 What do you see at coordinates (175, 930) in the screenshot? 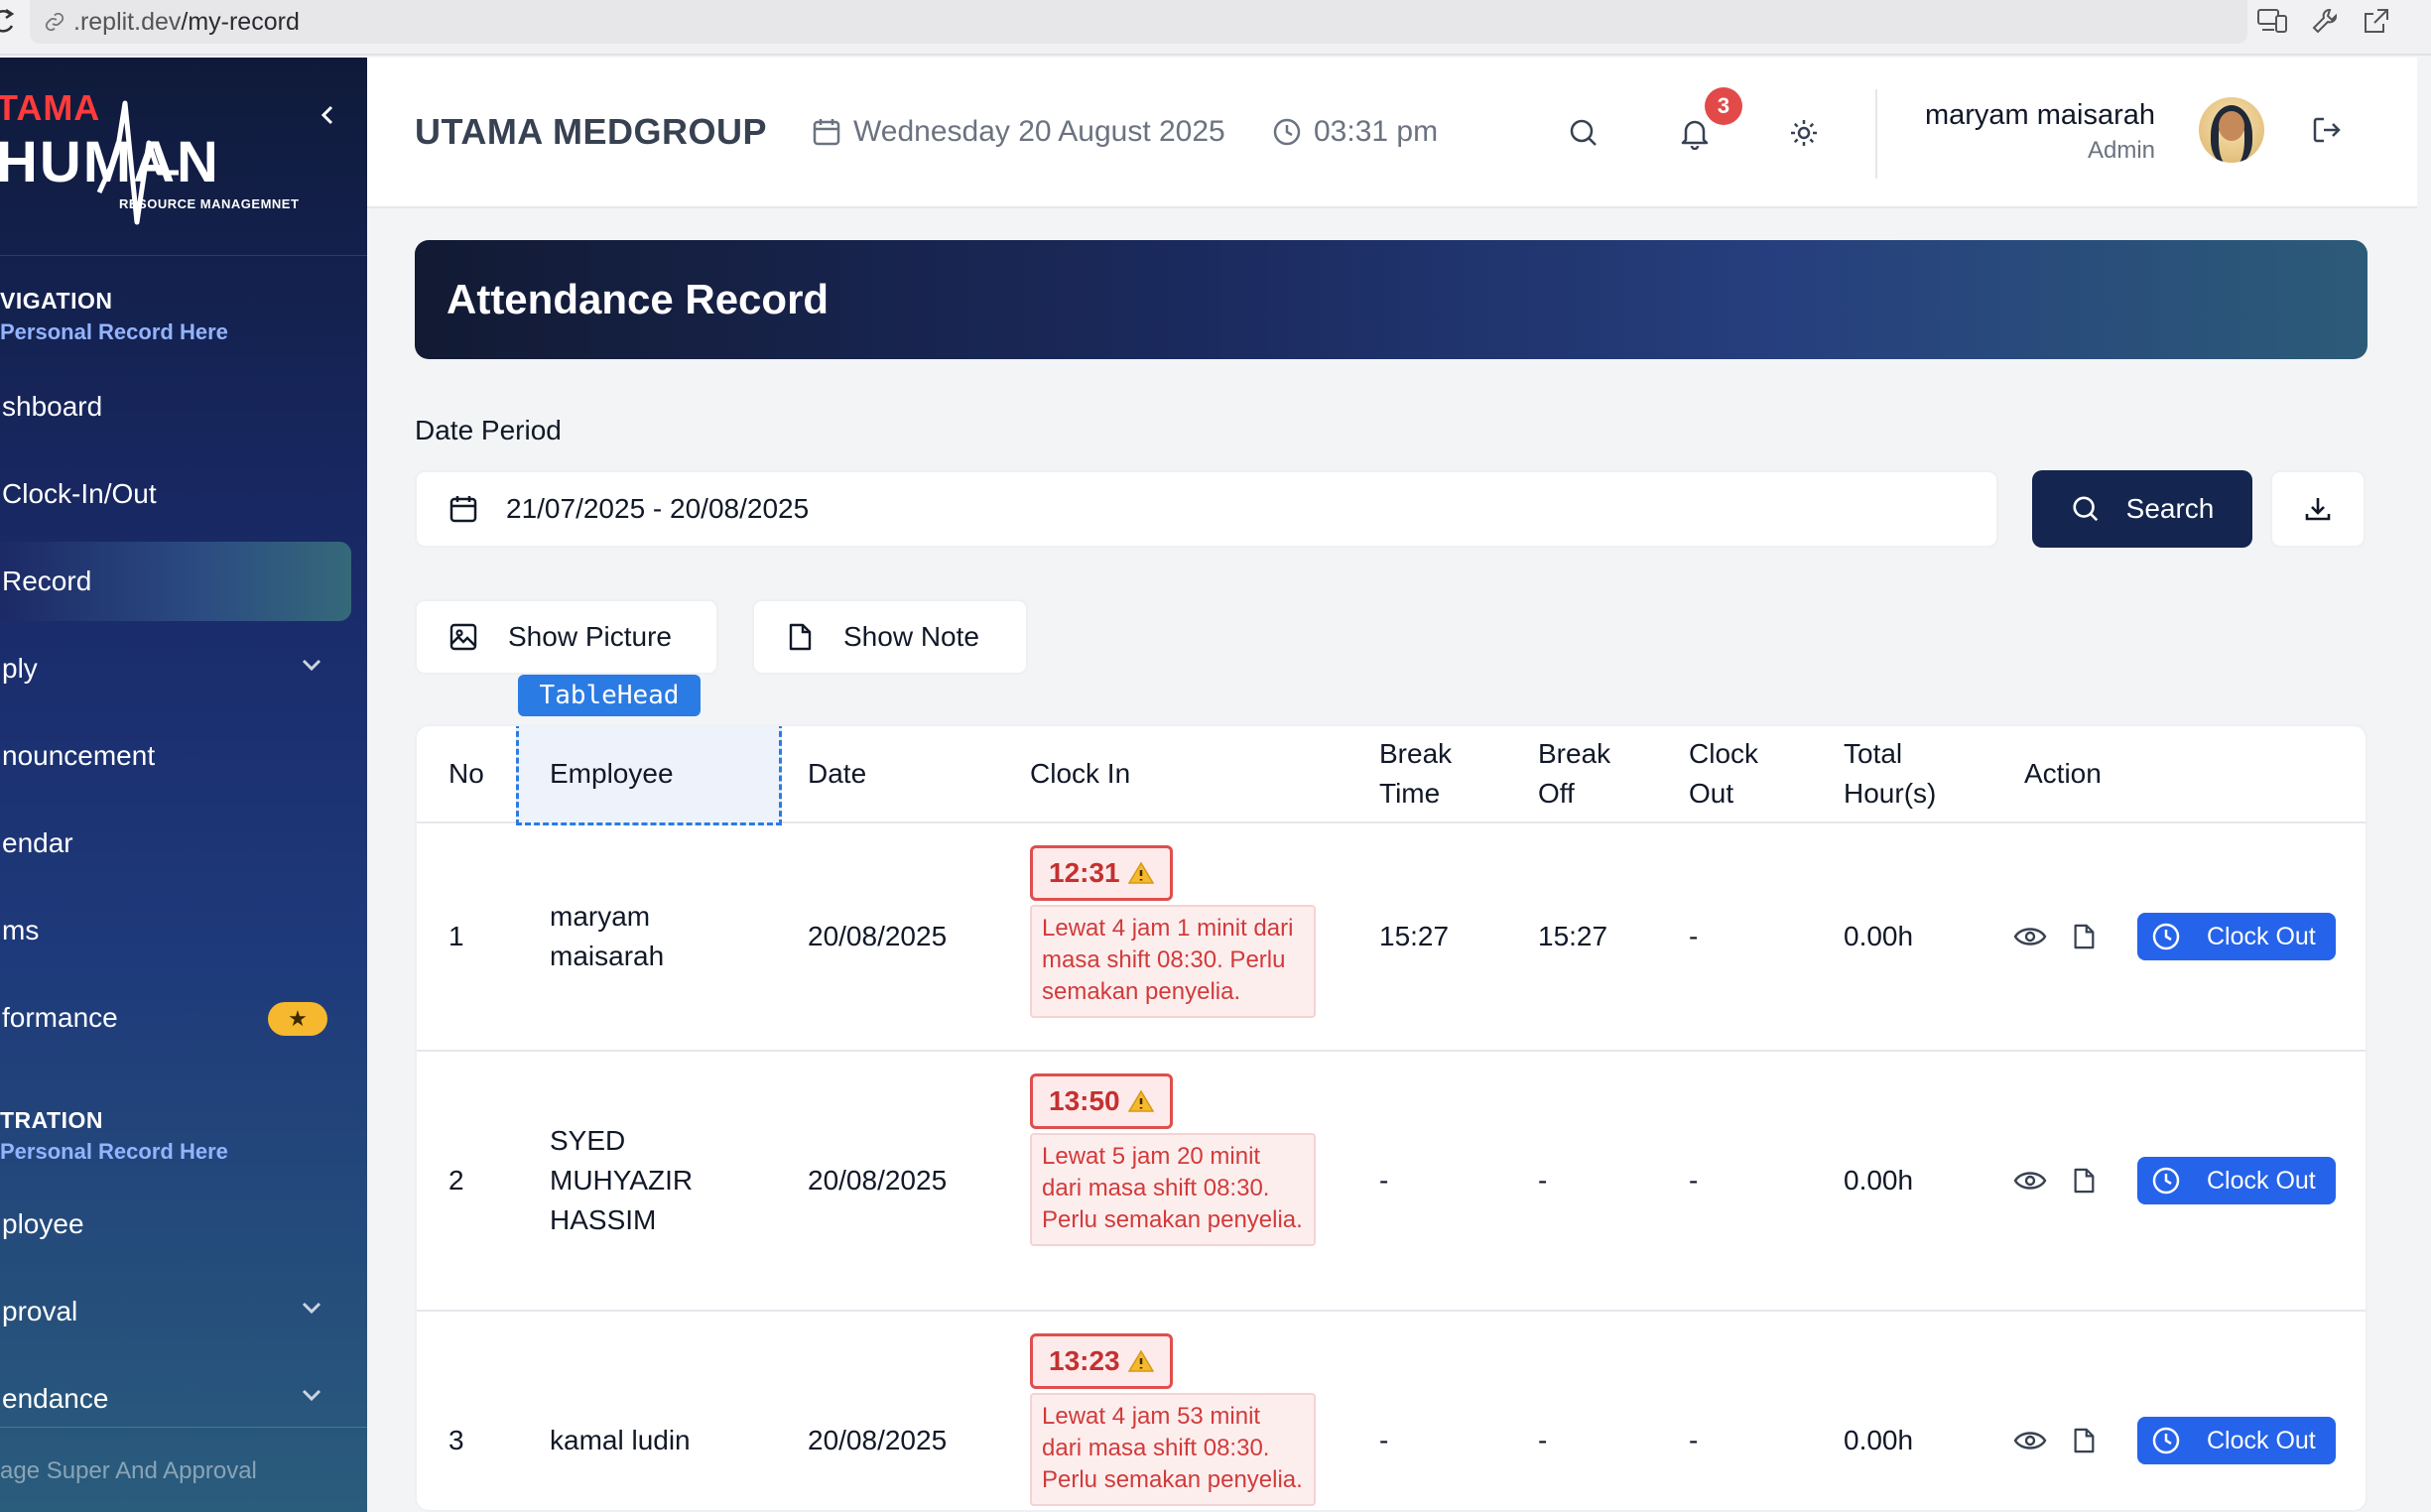
I see `sidebar-item-forms: ms` at bounding box center [175, 930].